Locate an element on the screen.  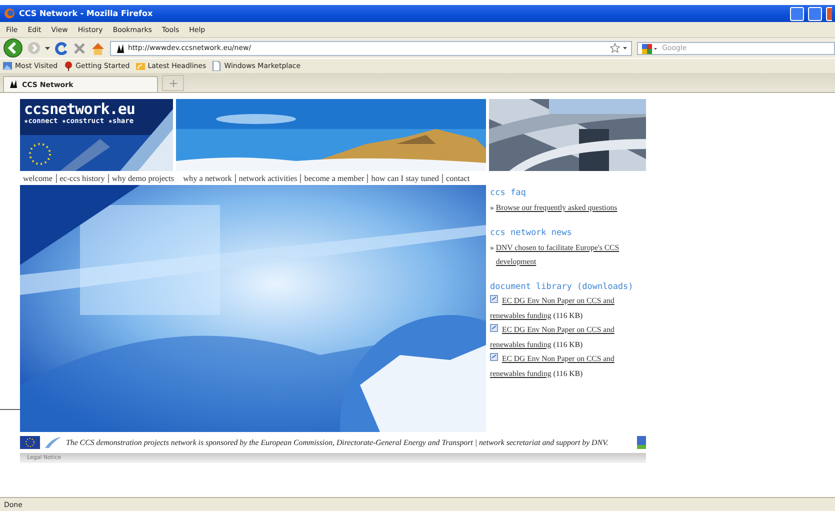
restore-button is located at coordinates (815, 13).